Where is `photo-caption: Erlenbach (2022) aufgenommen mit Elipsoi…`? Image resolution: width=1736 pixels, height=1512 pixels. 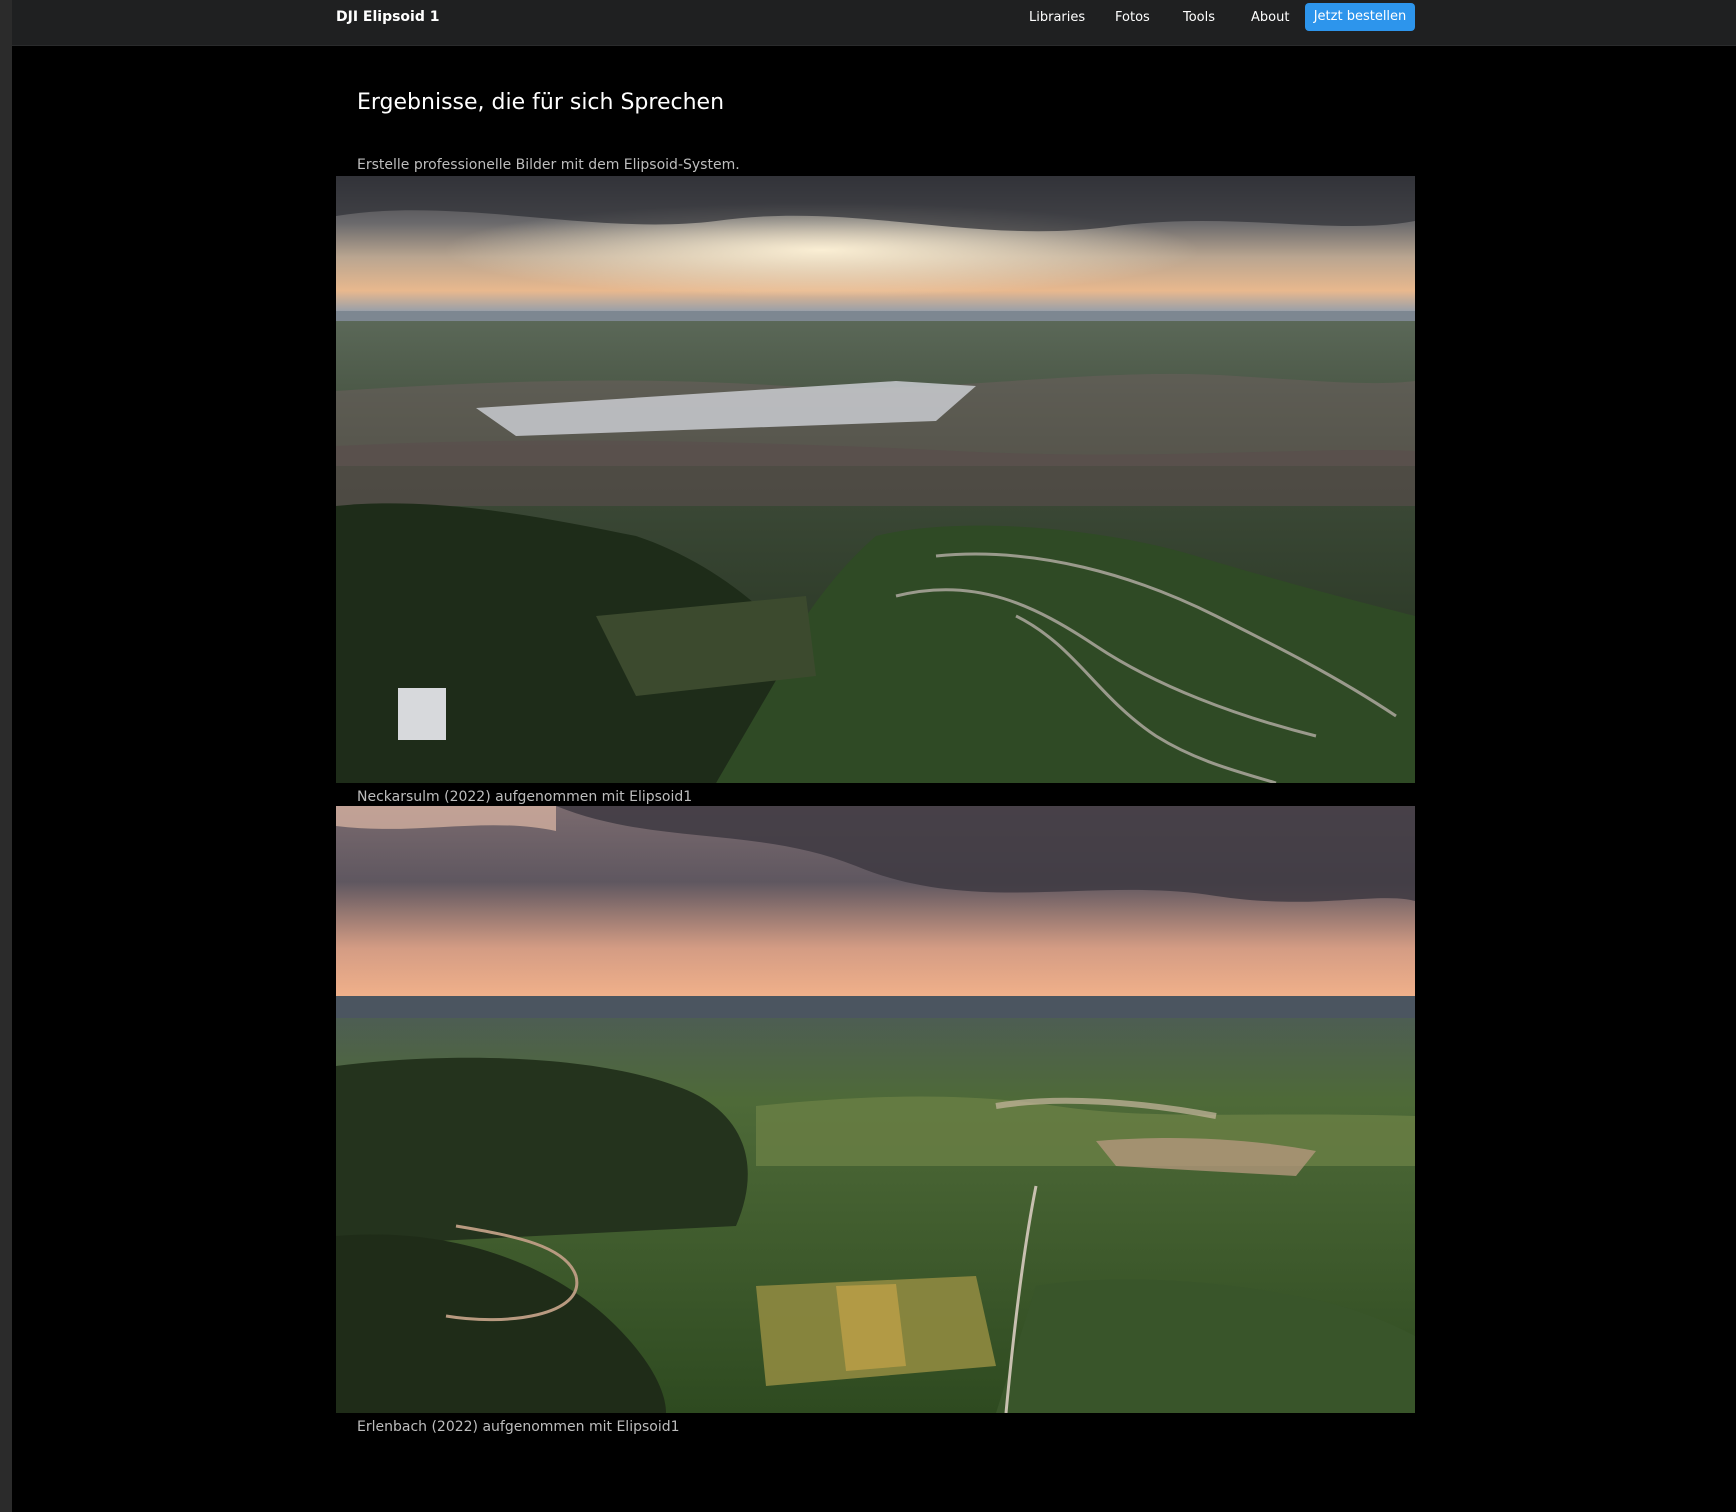
photo-caption: Erlenbach (2022) aufgenommen mit Elipsoi… is located at coordinates (518, 1427).